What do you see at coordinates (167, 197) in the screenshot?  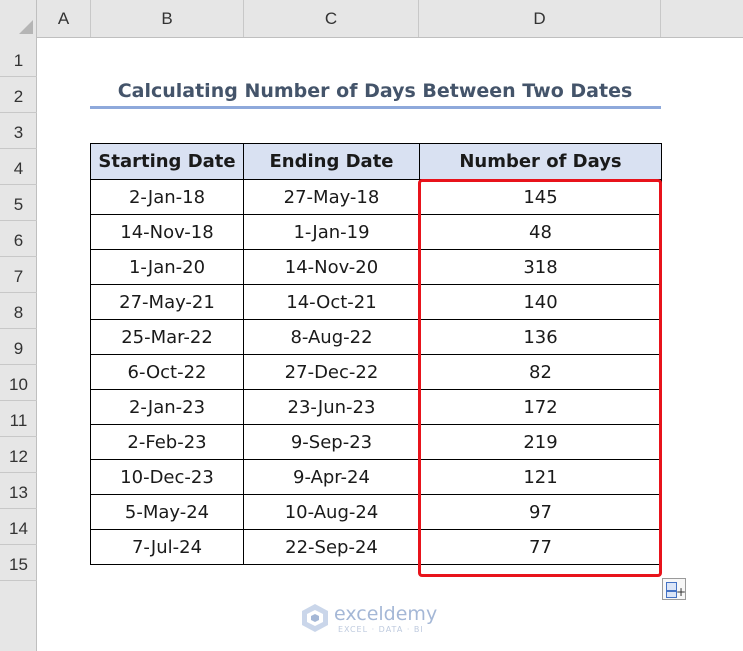 I see `starting-date-cell: 2-Jan-18` at bounding box center [167, 197].